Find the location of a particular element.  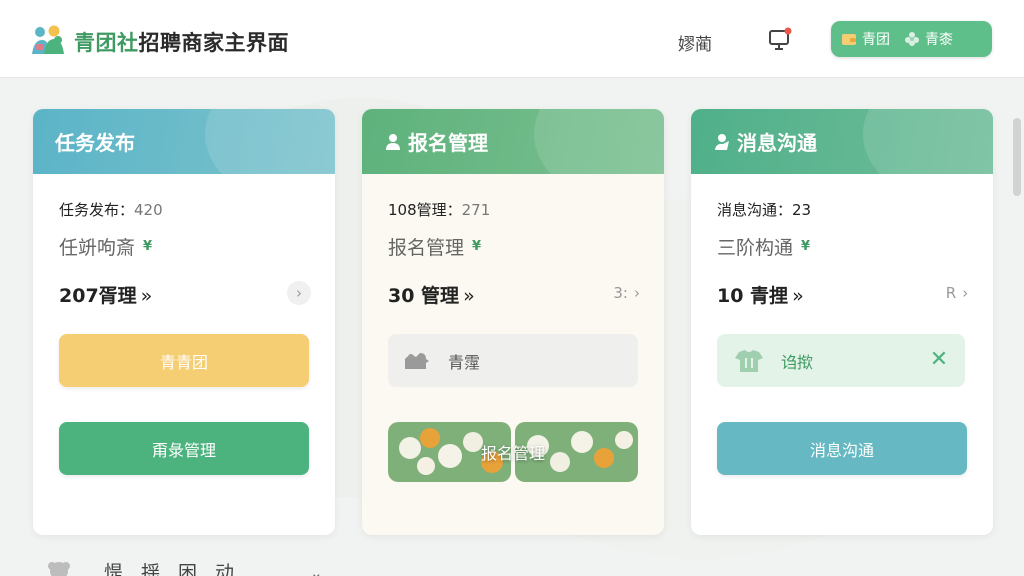

bottom-section-icon is located at coordinates (59, 569).